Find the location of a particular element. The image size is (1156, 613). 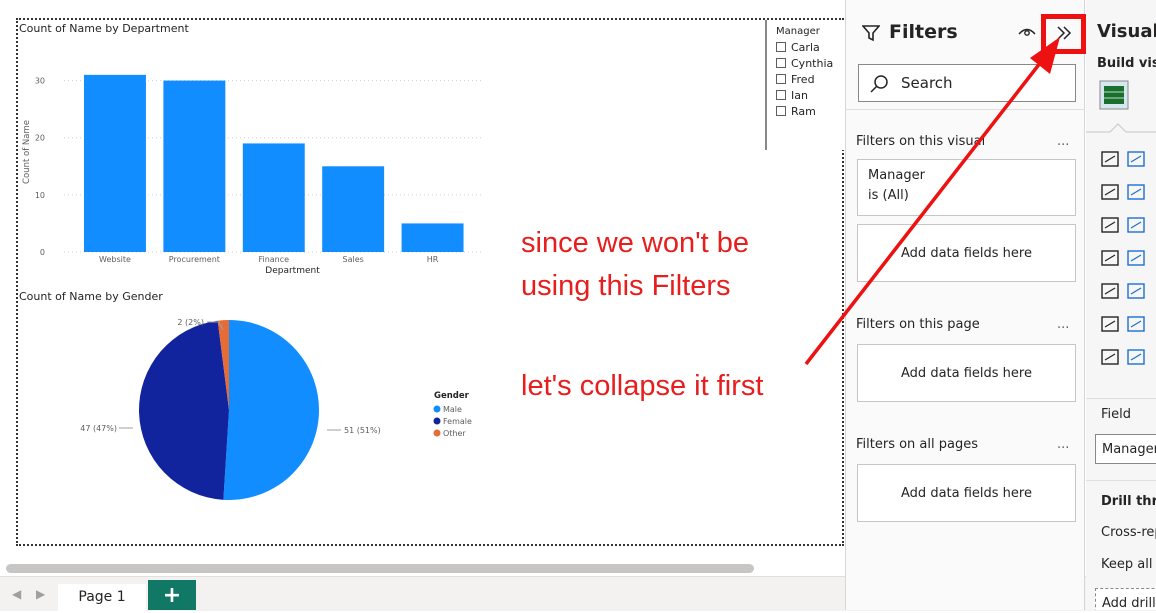

pie-legend-title: Gender is located at coordinates (452, 396).